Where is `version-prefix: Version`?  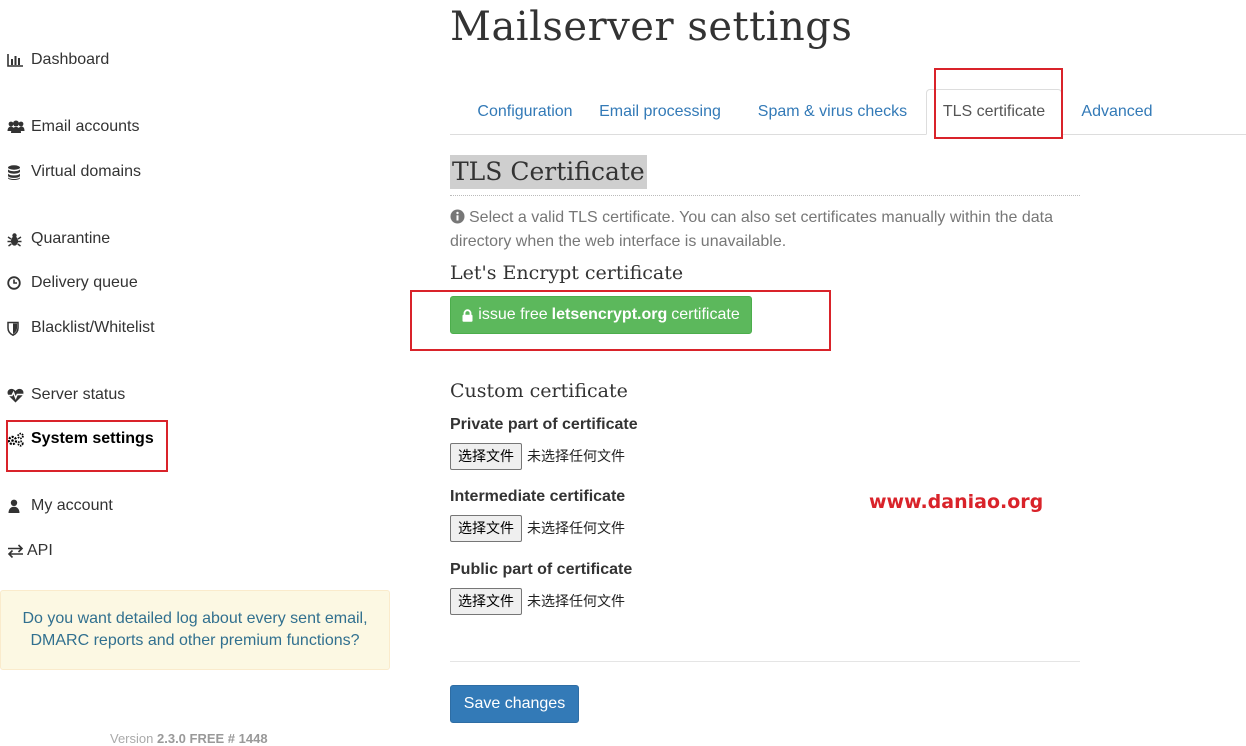 version-prefix: Version is located at coordinates (132, 738).